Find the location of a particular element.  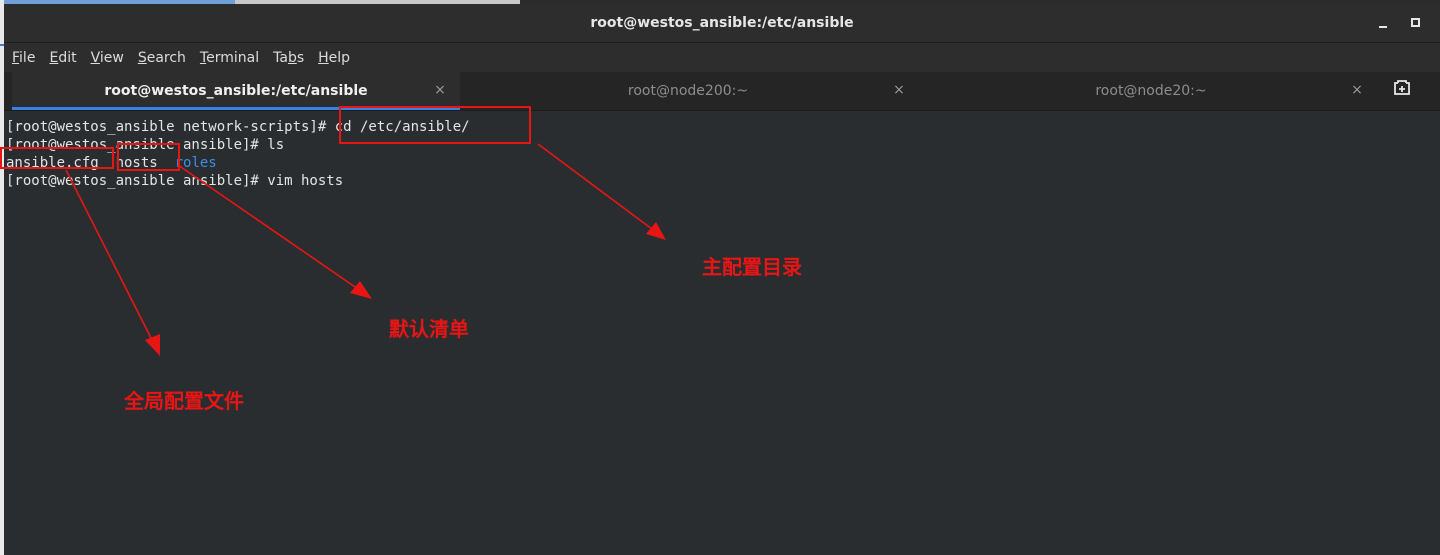

menu-file: File is located at coordinates (23, 58).